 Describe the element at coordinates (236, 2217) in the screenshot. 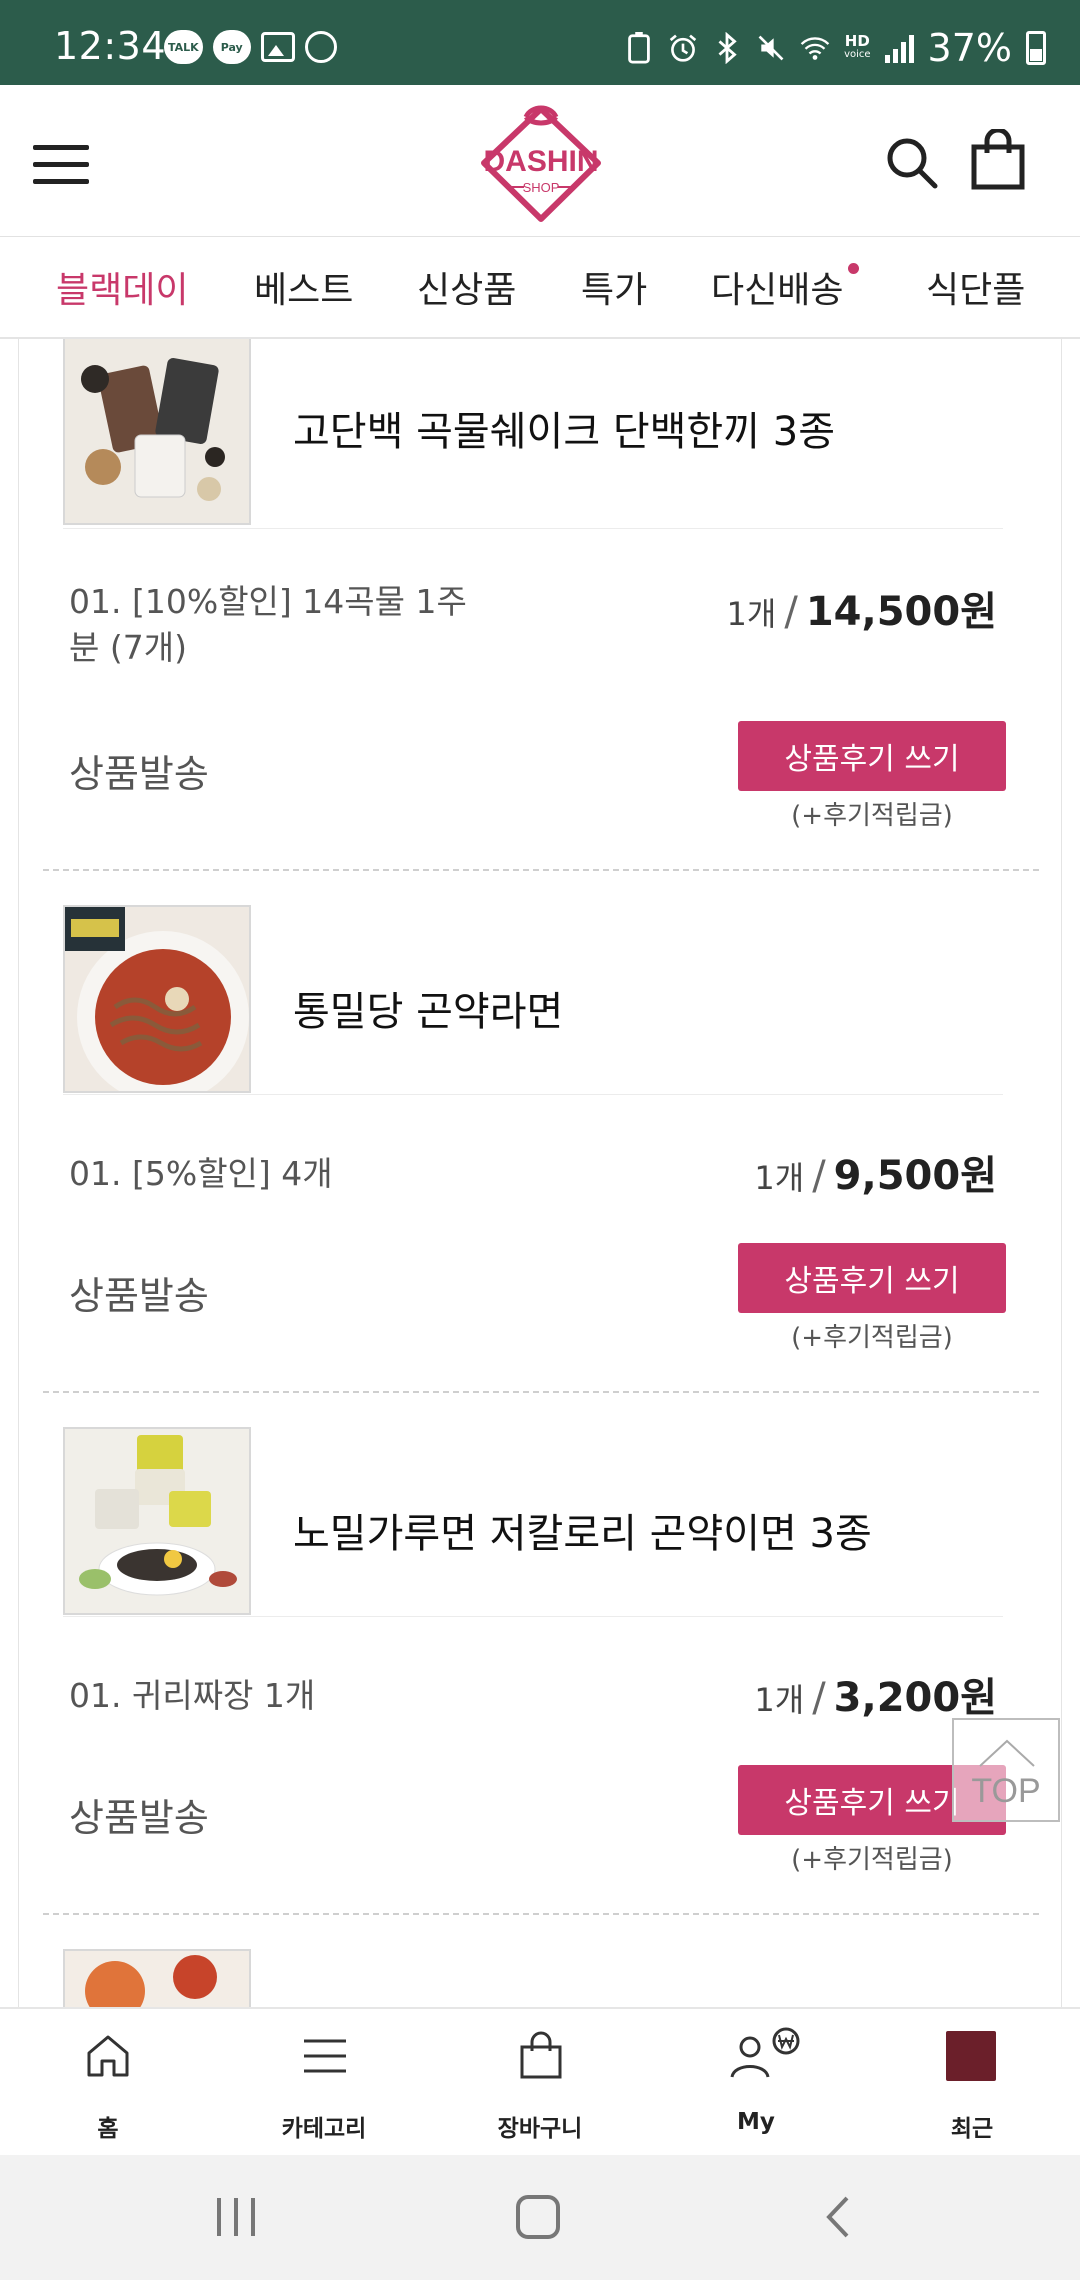

I see `recent-apps-icon` at that location.